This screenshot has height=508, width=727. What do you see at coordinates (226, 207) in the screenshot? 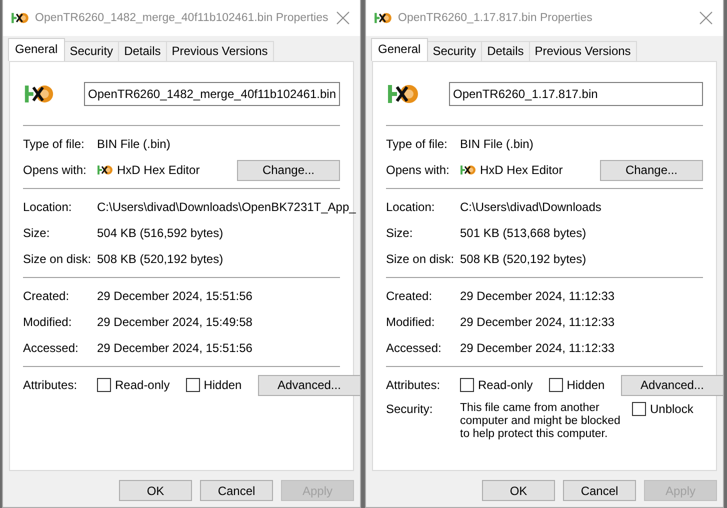
I see `field-value: C:\Users\divad\Downloads\OpenBK7231T_App_` at bounding box center [226, 207].